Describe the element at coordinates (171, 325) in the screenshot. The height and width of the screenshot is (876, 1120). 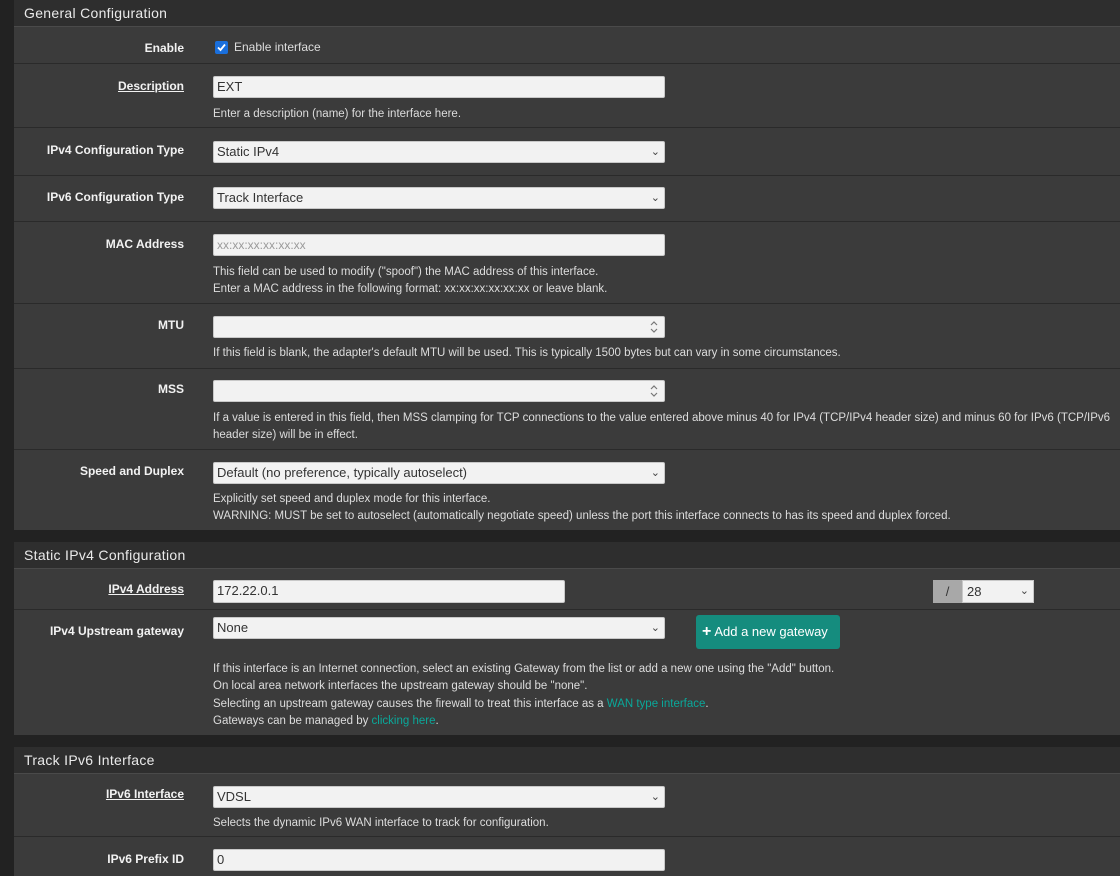
I see `mtu-label: MTU` at that location.